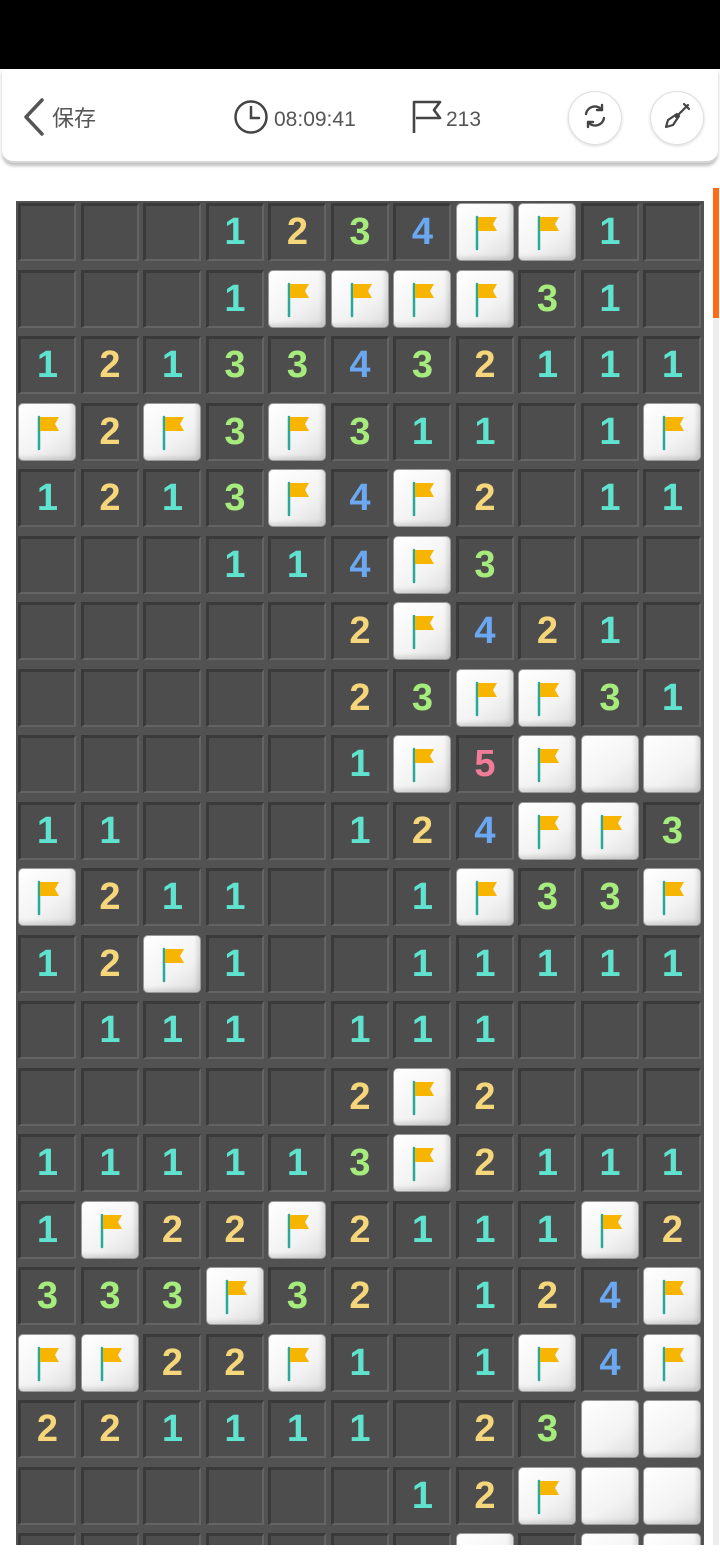  What do you see at coordinates (677, 118) in the screenshot?
I see `dig-mode-button` at bounding box center [677, 118].